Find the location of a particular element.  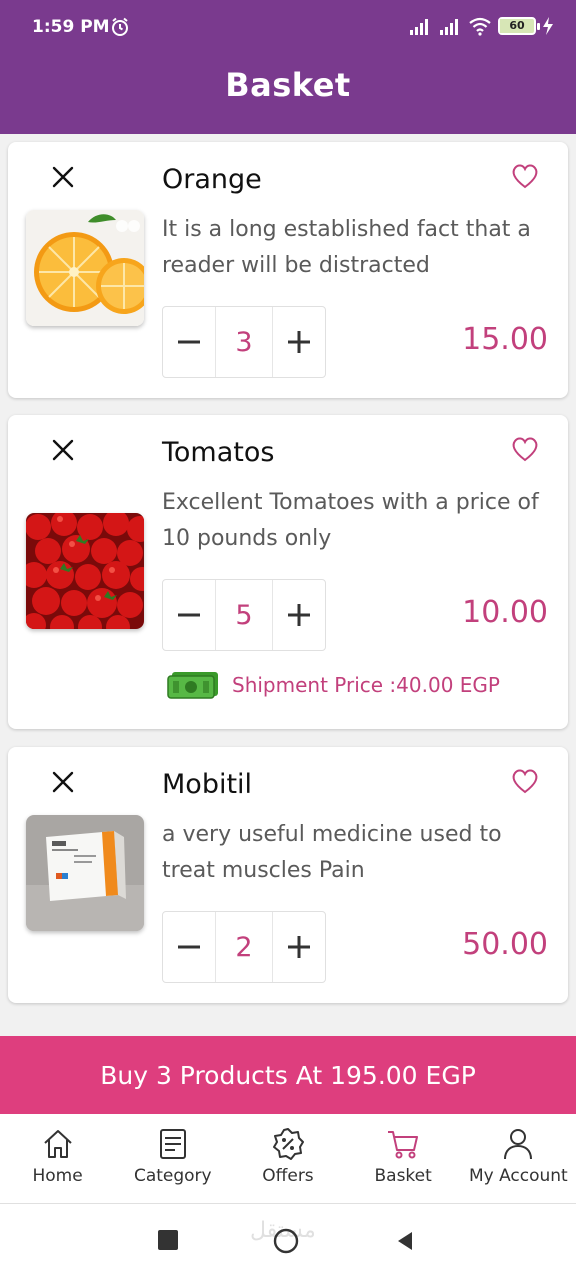

wifi-icon is located at coordinates (480, 26).